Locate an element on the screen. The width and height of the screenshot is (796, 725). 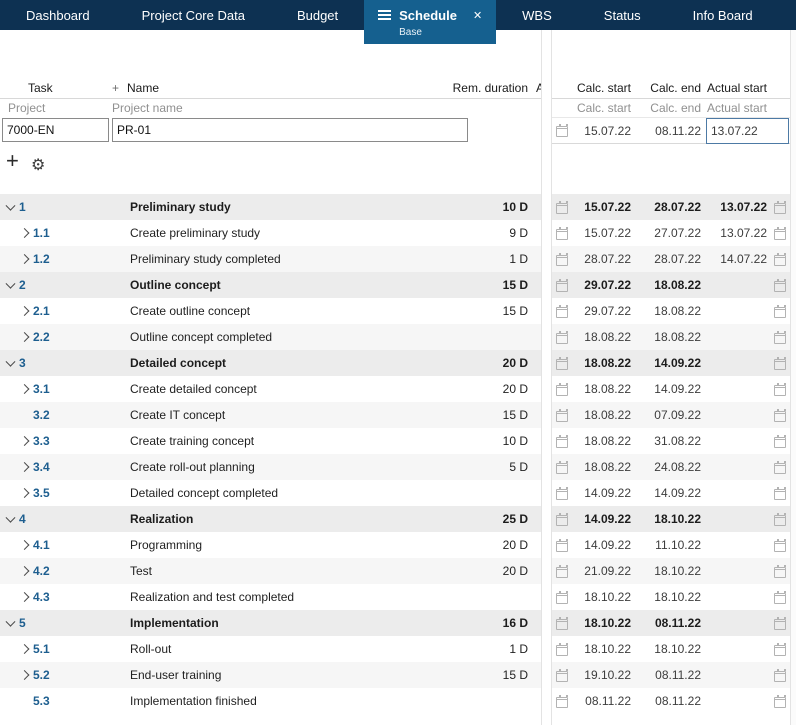
task-row: 4.1 Programming 20 D 14.09.22 11.10.22 is located at coordinates (398, 545).